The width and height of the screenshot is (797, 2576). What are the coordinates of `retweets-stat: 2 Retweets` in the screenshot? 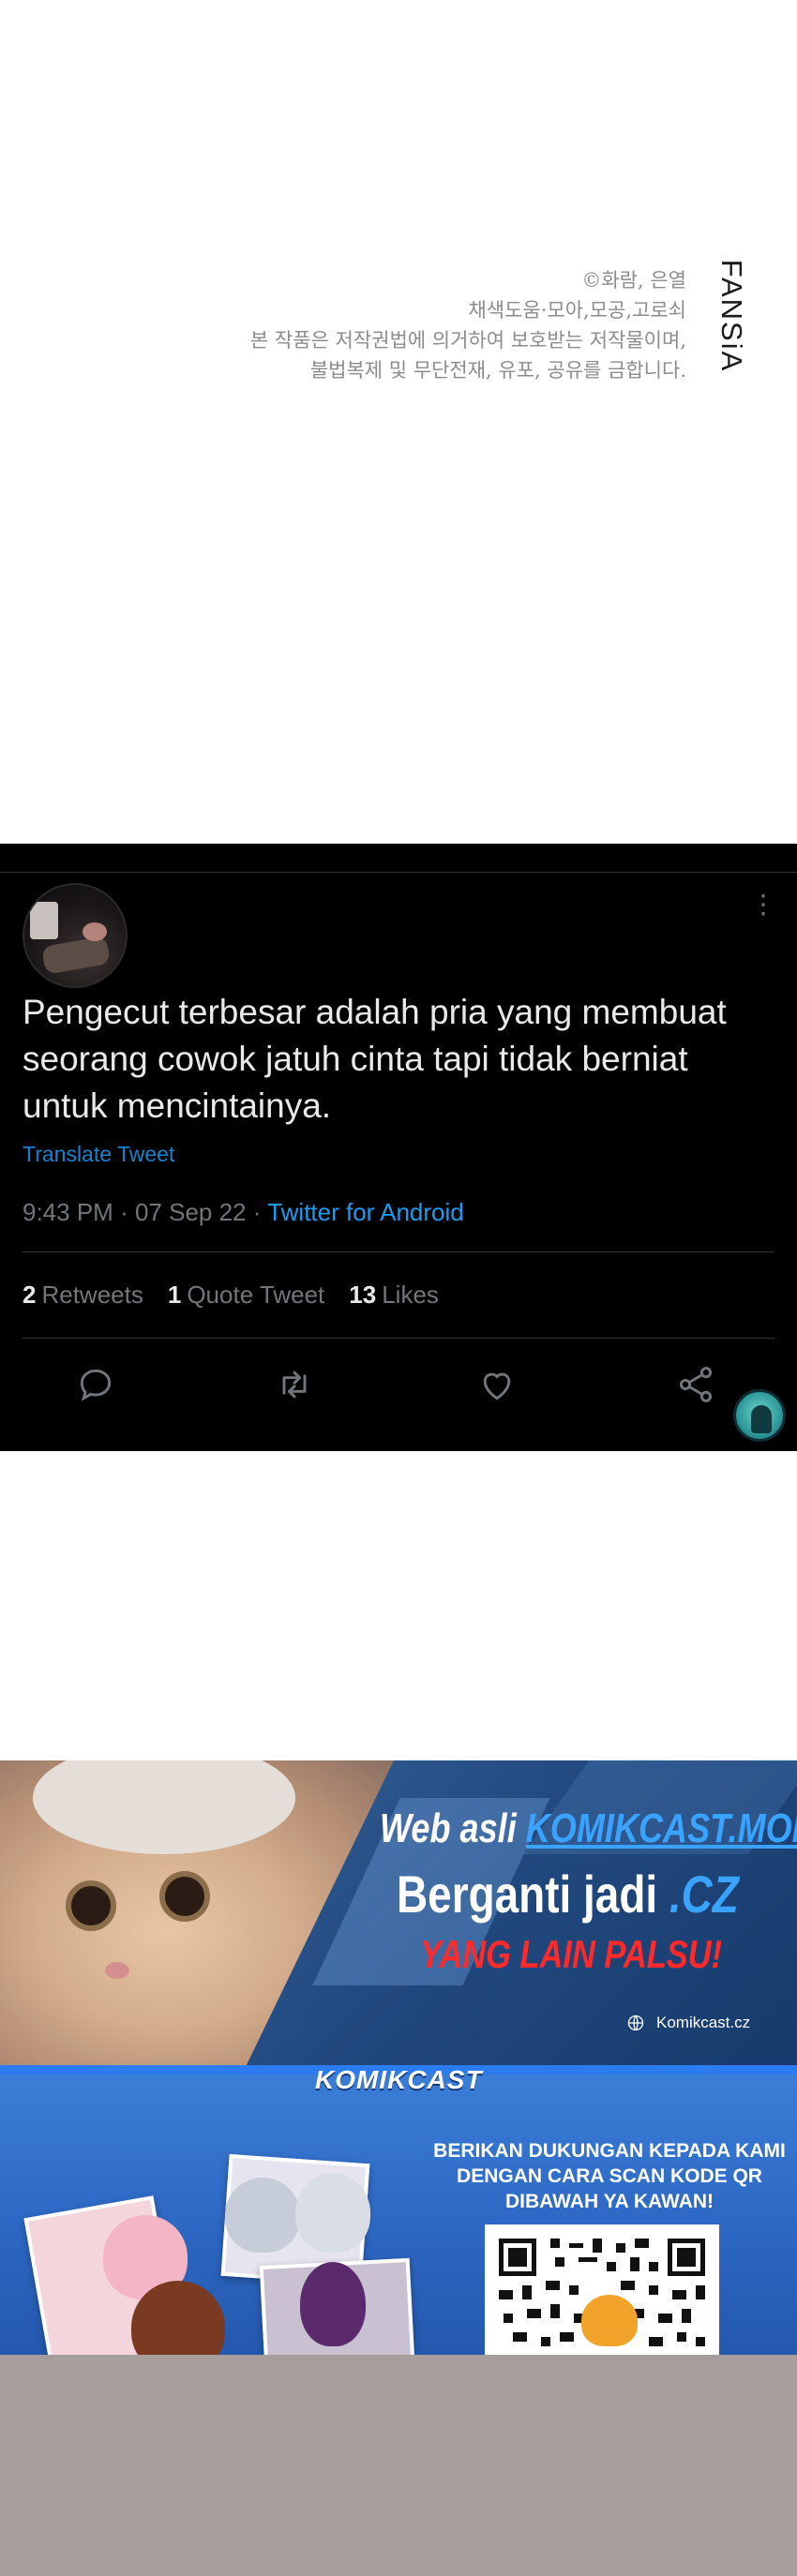 It's located at (83, 1296).